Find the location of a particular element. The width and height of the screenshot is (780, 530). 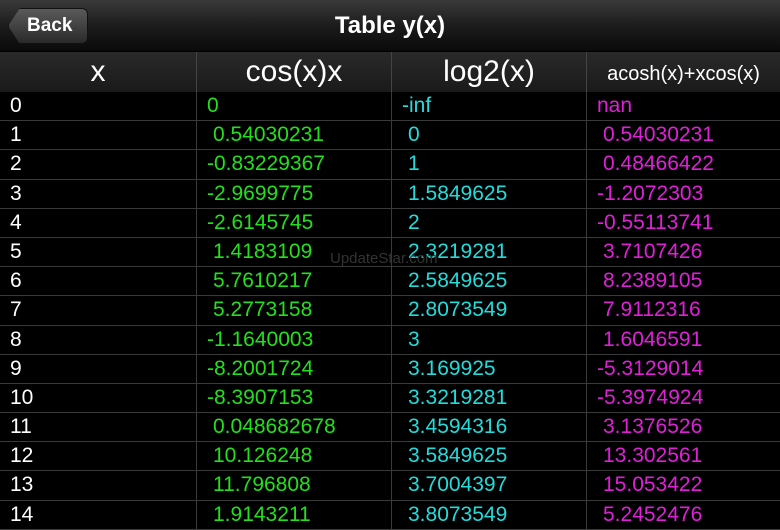

table-cell: 3.7004397 is located at coordinates (489, 485).